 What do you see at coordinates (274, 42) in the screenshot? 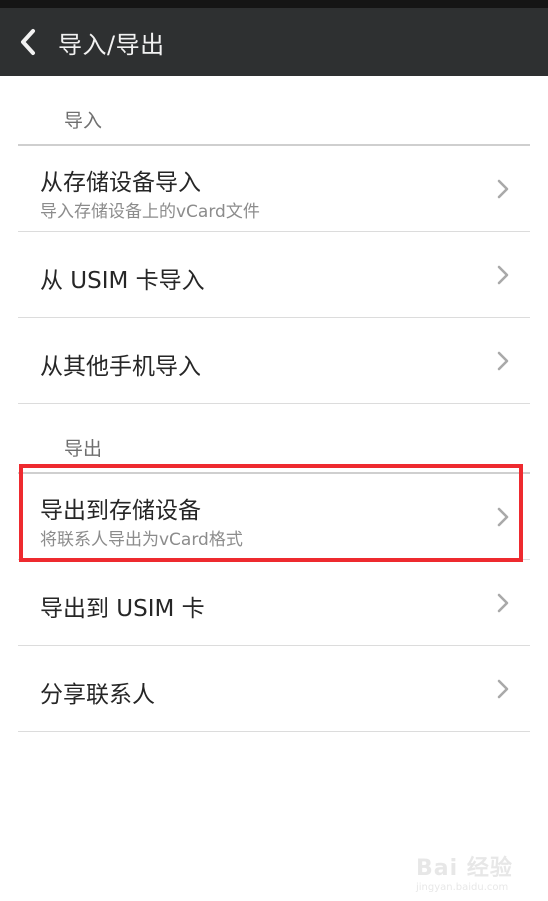
I see `app-header: 导入/导出` at bounding box center [274, 42].